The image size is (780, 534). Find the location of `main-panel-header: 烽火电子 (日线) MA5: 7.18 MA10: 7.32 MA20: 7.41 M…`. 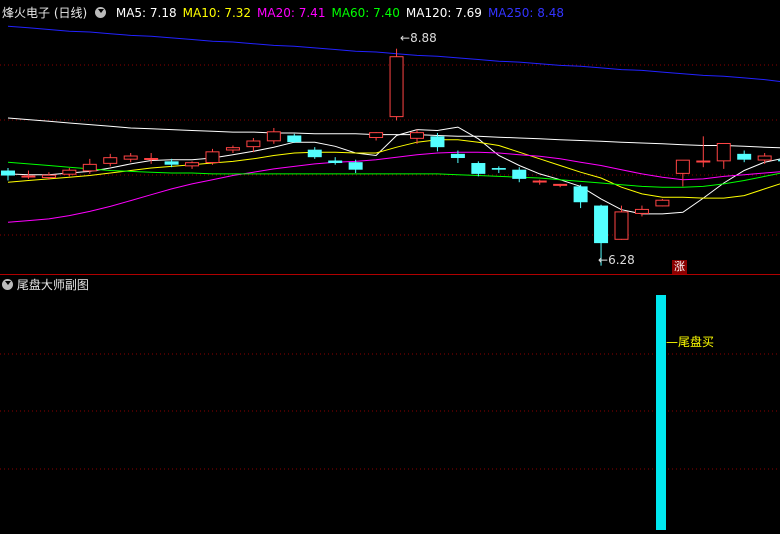

main-panel-header: 烽火电子 (日线) MA5: 7.18 MA10: 7.32 MA20: 7.41 M… is located at coordinates (283, 13).